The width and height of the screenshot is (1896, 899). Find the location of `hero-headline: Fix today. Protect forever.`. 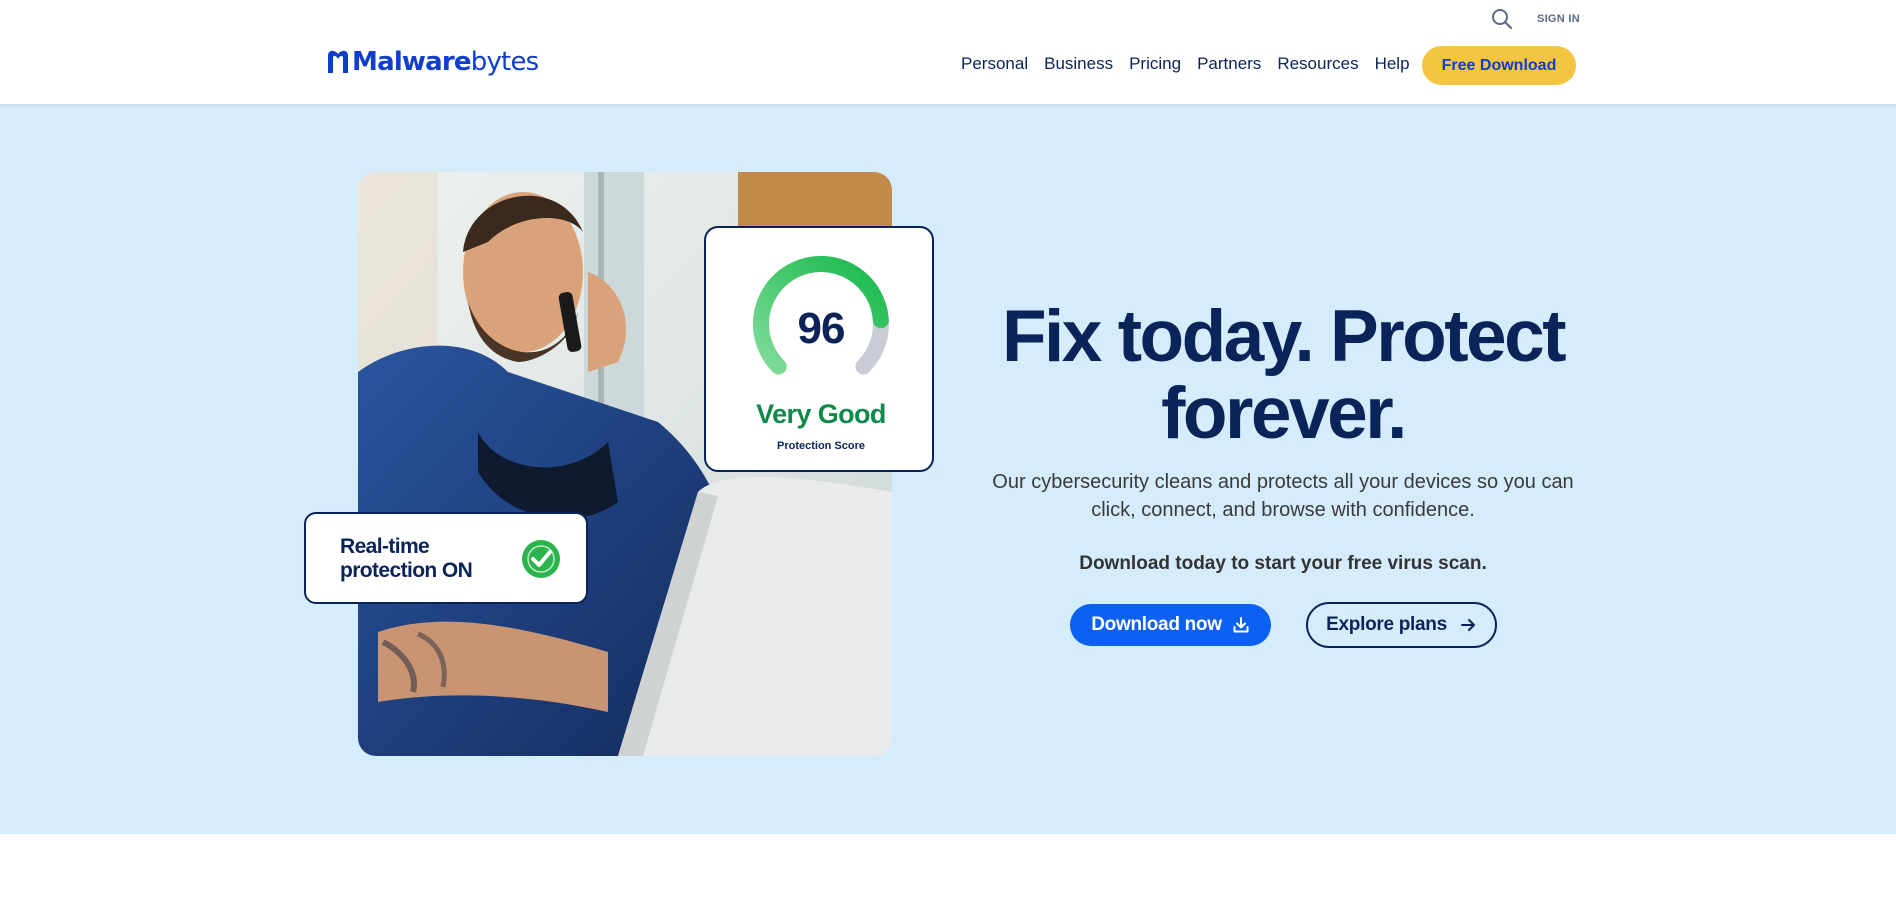

hero-headline: Fix today. Protect forever. is located at coordinates (1284, 375).